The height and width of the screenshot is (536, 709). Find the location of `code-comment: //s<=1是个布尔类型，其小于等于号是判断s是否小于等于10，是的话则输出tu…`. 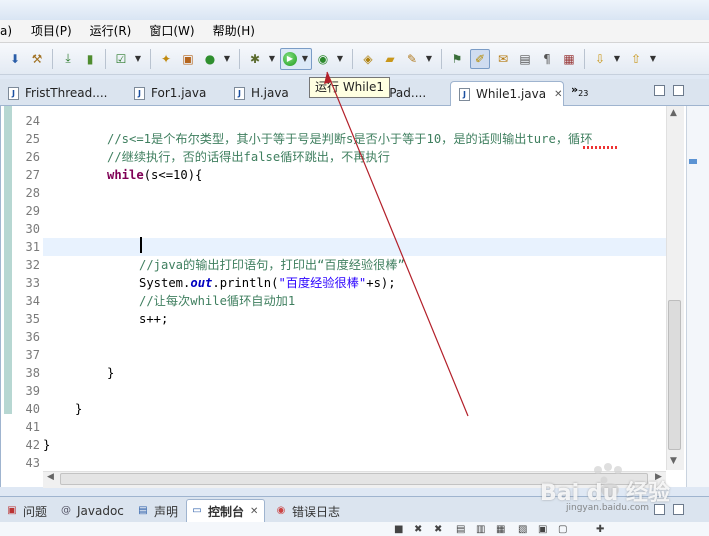

code-comment: //s<=1是个布尔类型，其小于等于号是判断s是否小于等于10，是的话则输出tu… is located at coordinates (350, 139).